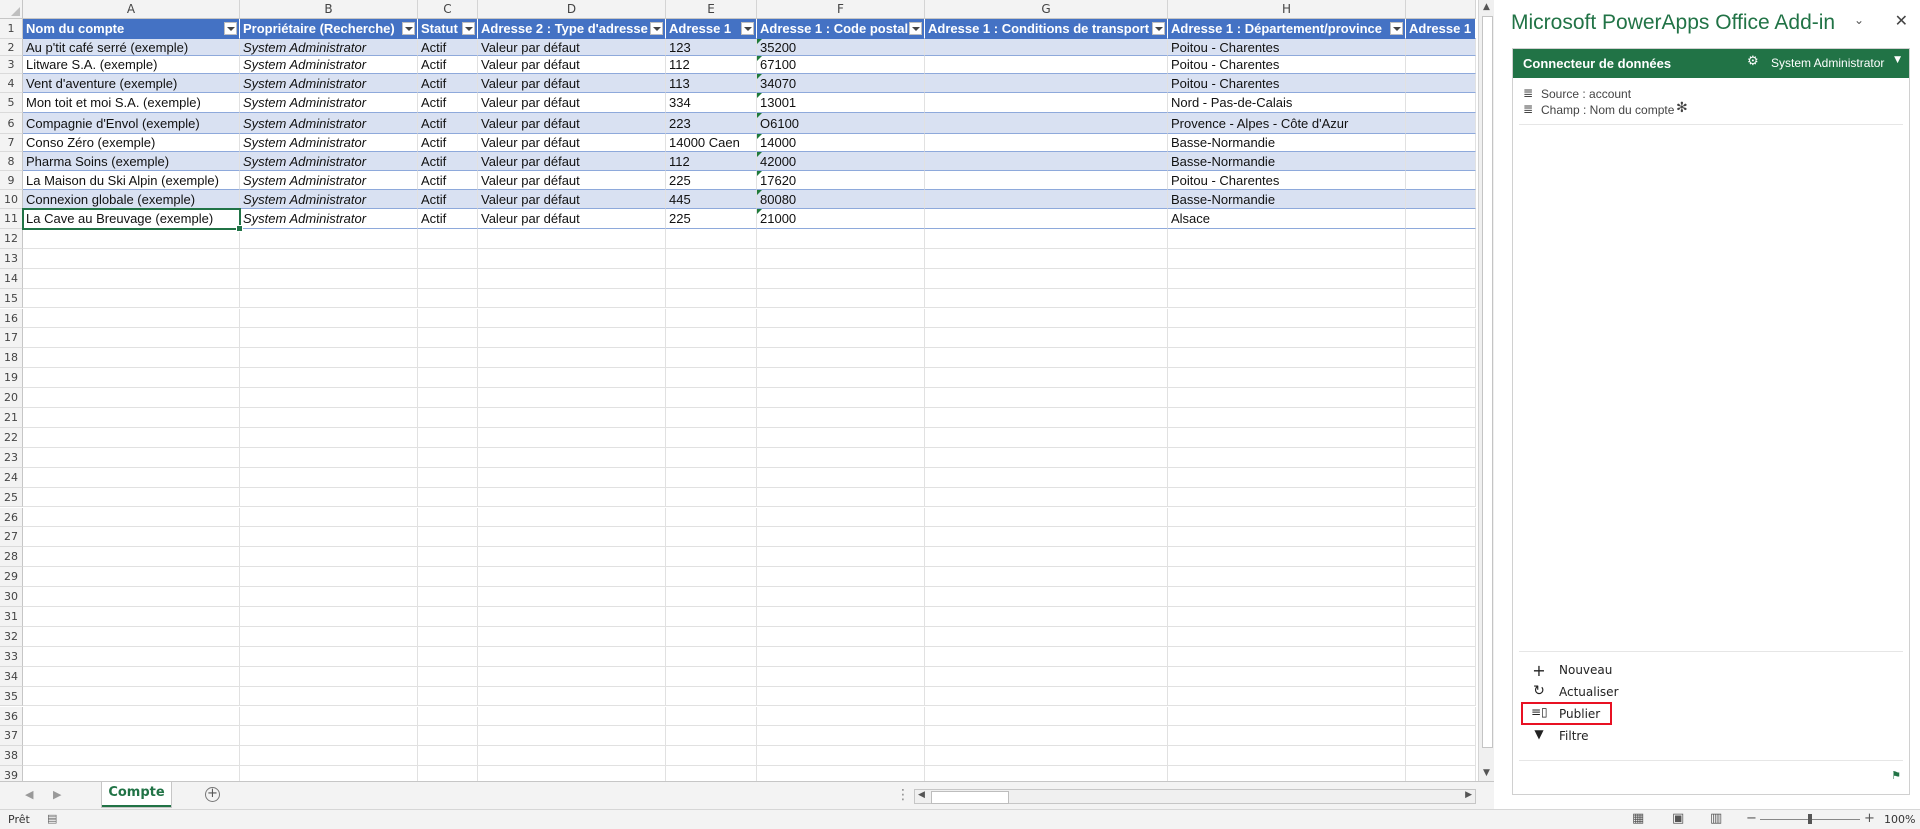 Image resolution: width=1920 pixels, height=829 pixels. Describe the element at coordinates (1753, 61) in the screenshot. I see `gear-icon: ⚙` at that location.